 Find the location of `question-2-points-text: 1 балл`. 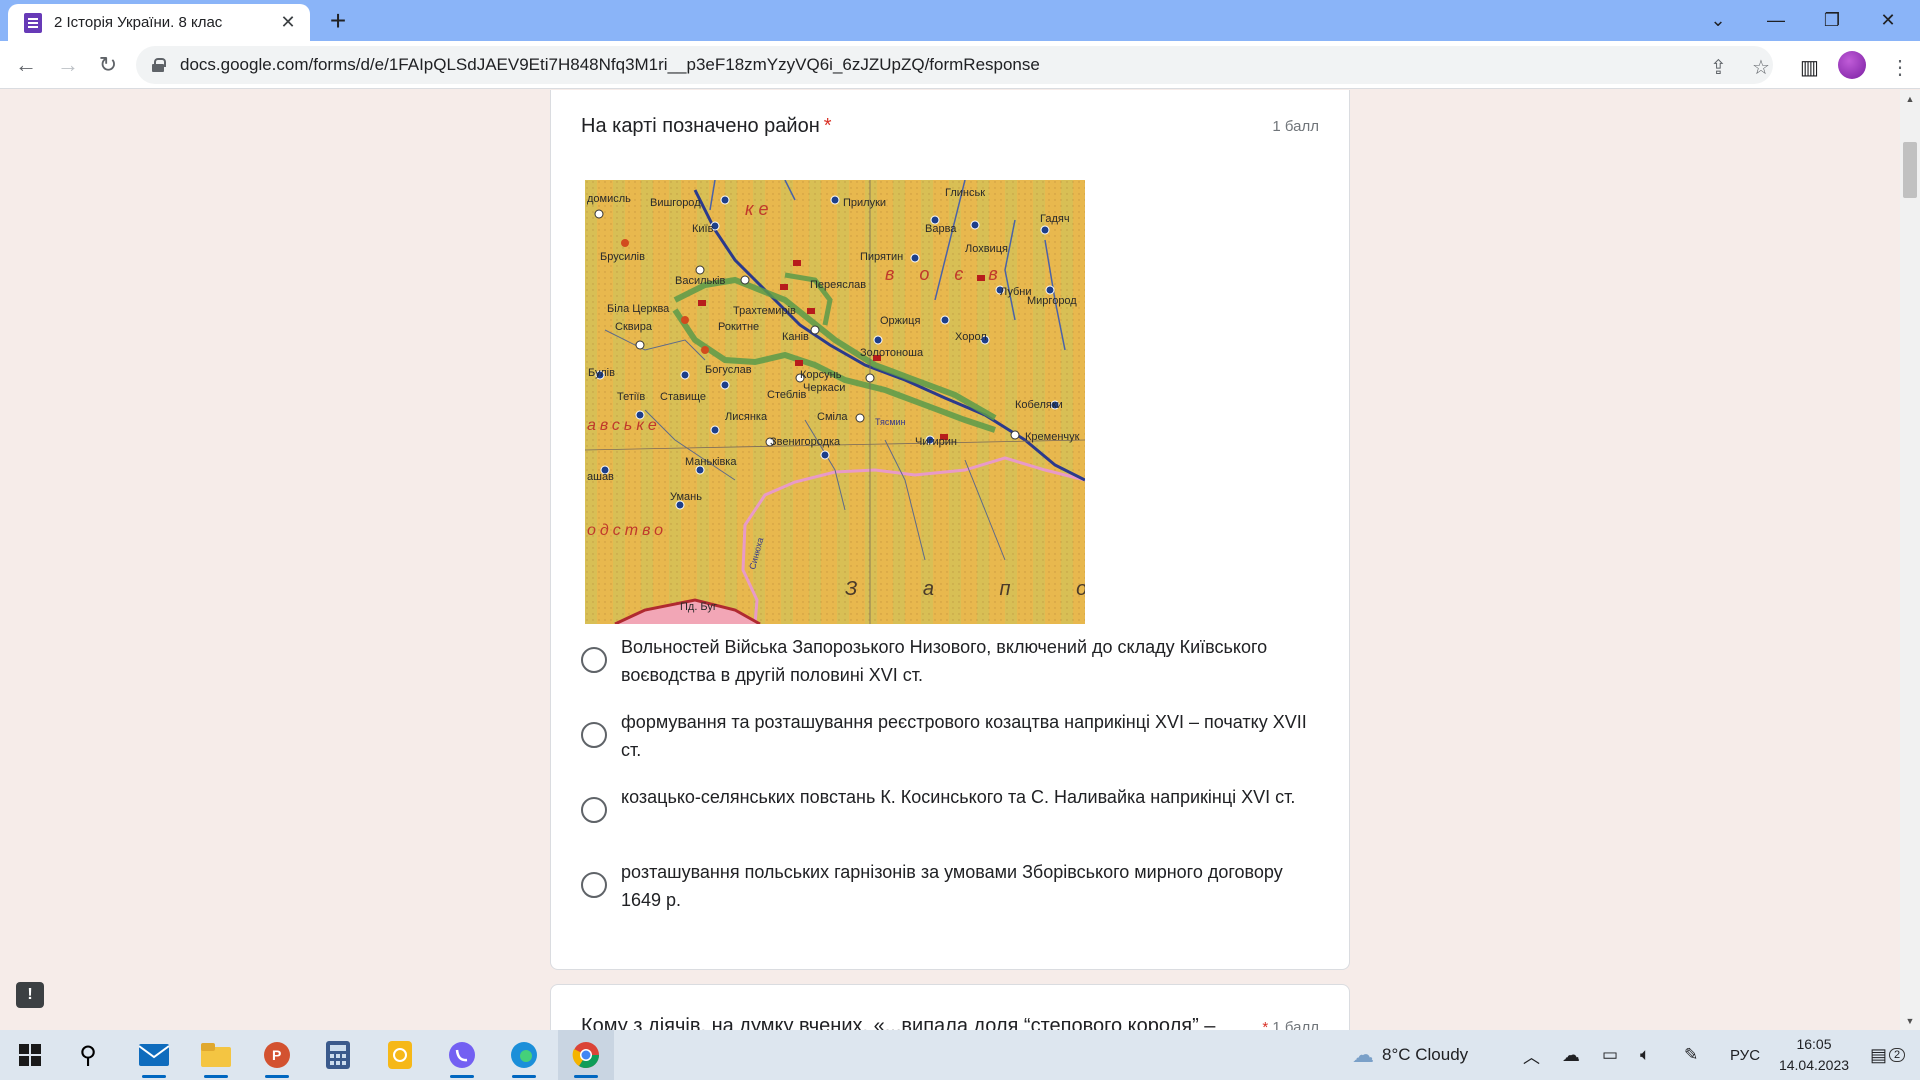

question-2-points-text: 1 балл is located at coordinates (1295, 1024).